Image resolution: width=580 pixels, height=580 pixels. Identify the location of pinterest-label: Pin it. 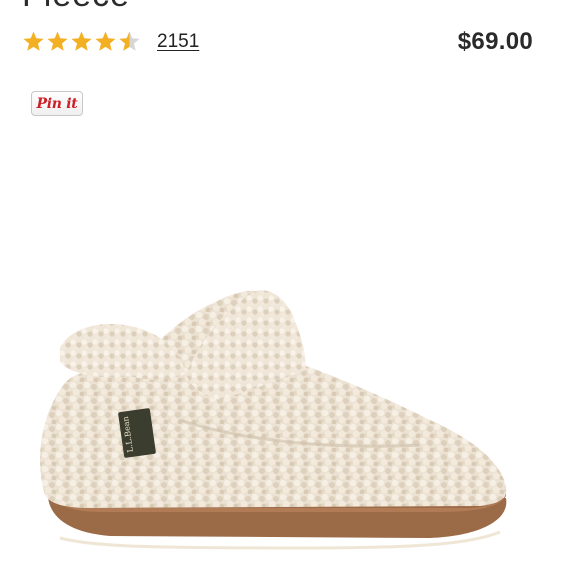
(57, 103).